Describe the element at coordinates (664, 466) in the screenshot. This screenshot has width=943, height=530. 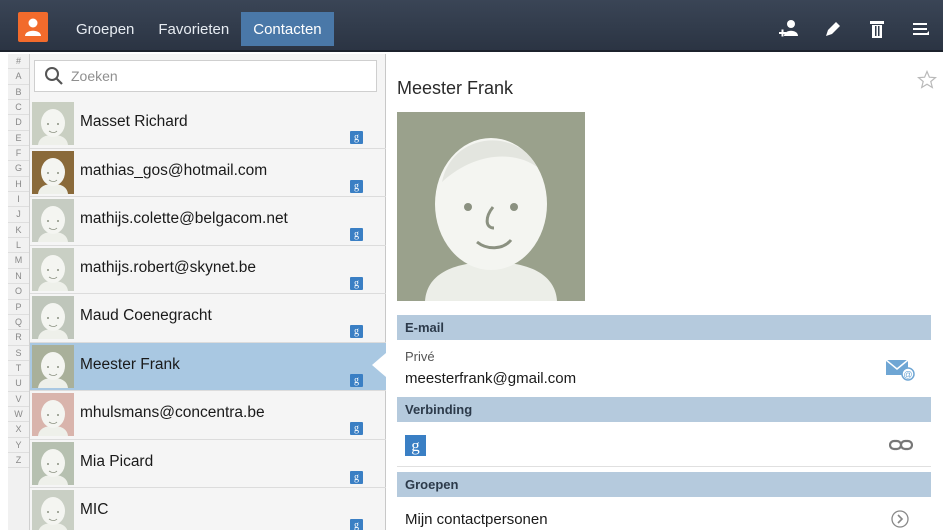
I see `divider` at that location.